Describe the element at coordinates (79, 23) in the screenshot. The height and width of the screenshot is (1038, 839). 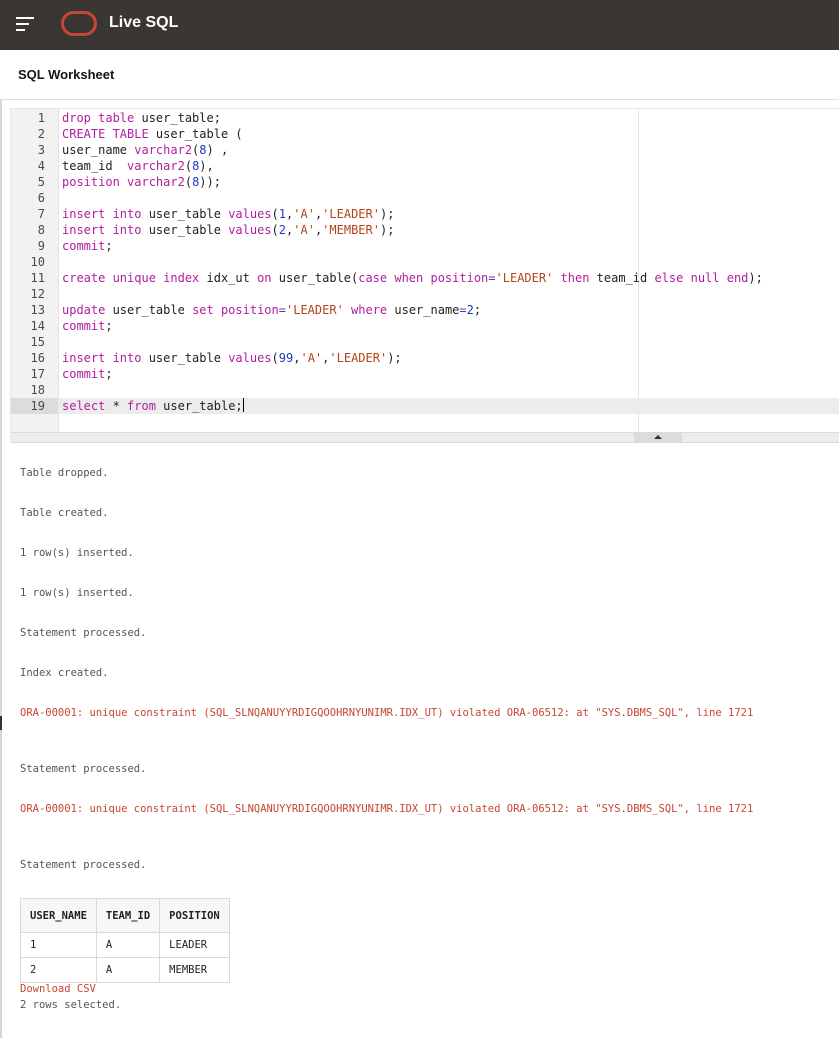
I see `oracle-logo-icon` at that location.